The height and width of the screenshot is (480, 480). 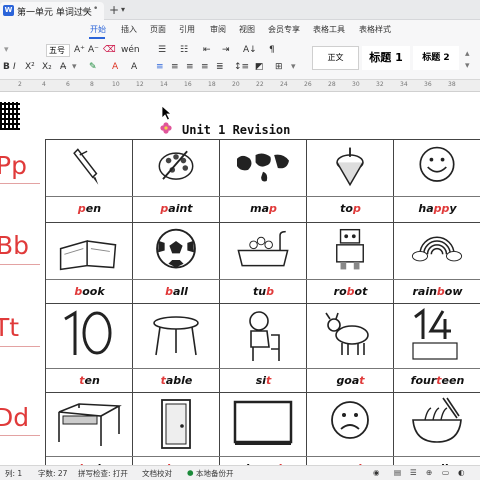 I want to click on word-part: ha, so click(x=426, y=208).